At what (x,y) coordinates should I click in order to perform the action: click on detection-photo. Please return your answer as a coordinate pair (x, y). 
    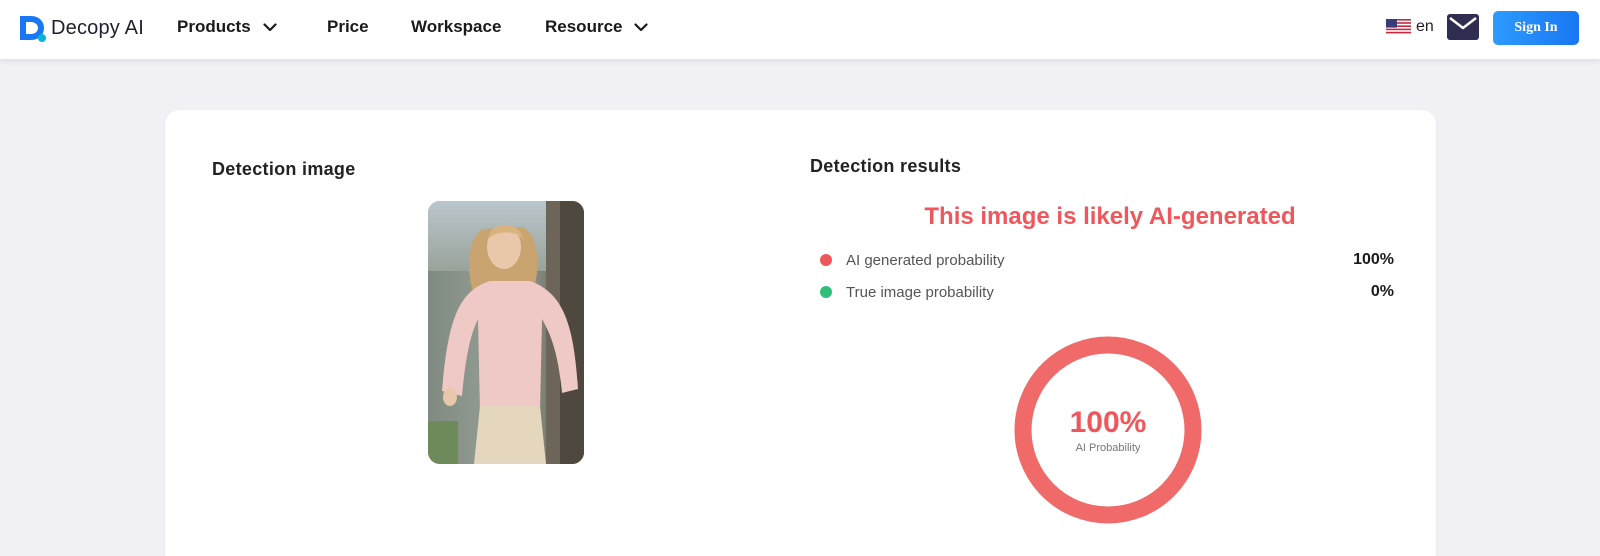
    Looking at the image, I should click on (506, 332).